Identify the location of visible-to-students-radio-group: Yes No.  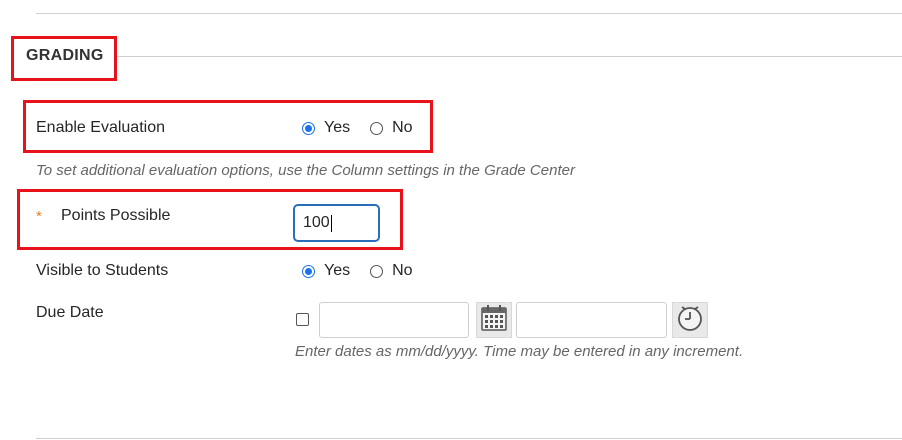
(367, 271).